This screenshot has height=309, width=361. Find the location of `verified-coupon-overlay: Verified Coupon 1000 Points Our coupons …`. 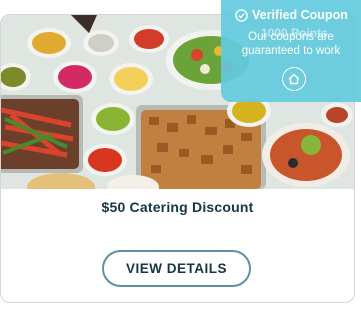

verified-coupon-overlay: Verified Coupon 1000 Points Our coupons … is located at coordinates (291, 51).